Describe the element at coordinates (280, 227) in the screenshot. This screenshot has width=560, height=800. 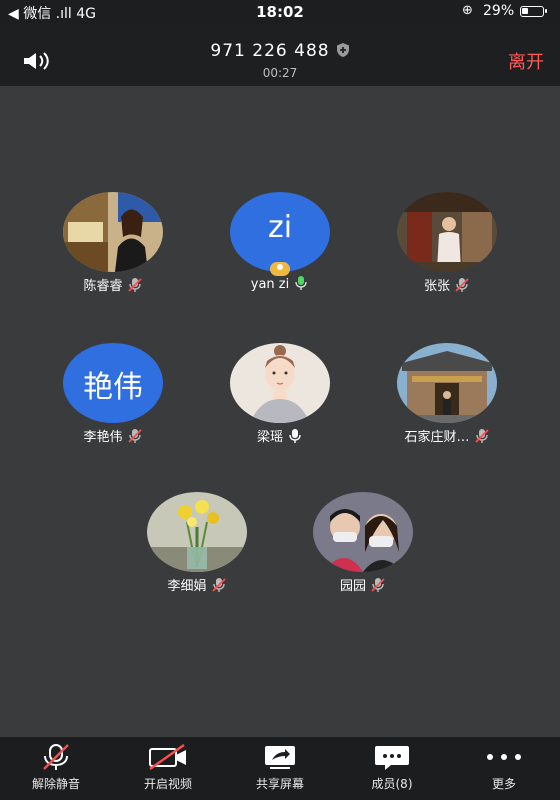
I see `avatar-initials: zi` at that location.